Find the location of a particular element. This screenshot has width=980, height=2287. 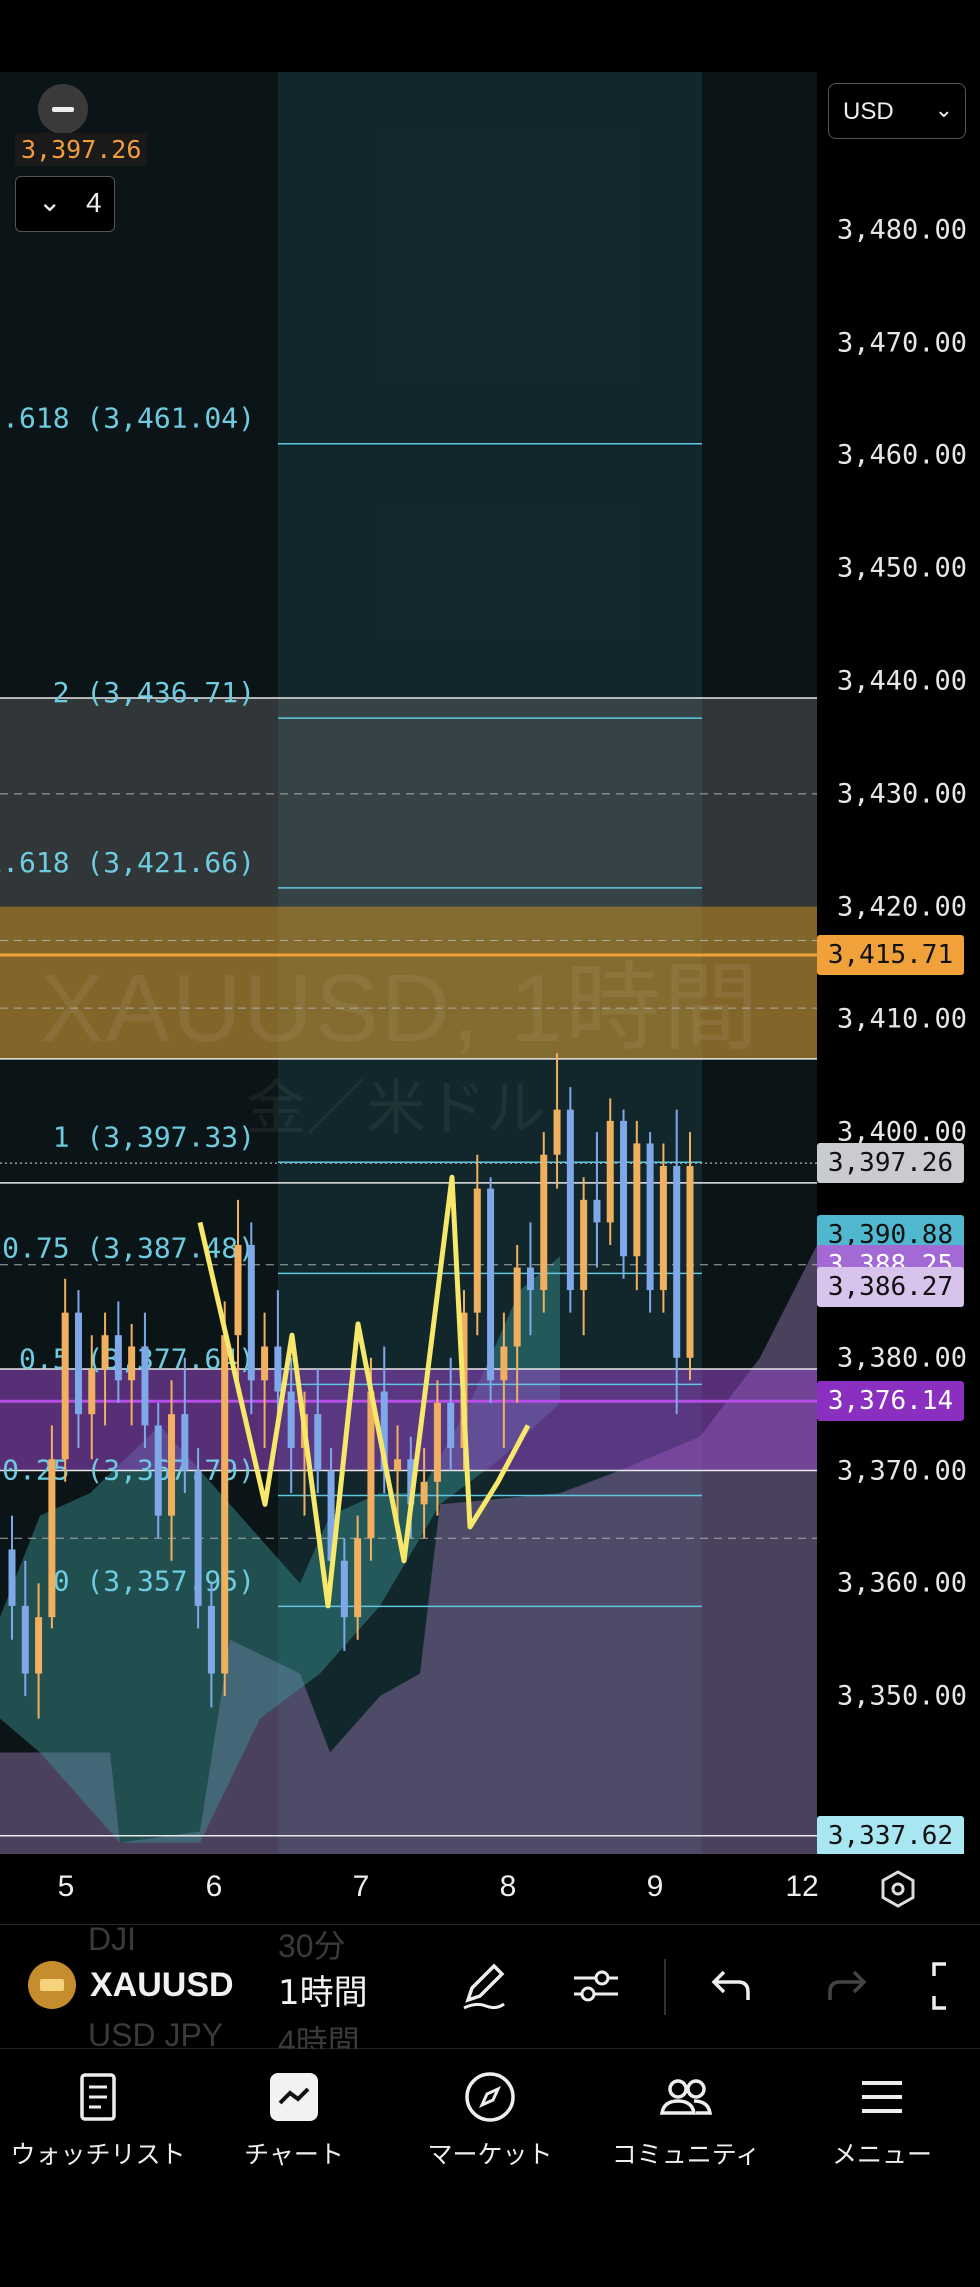

fib-level-label: 0.5 (3,377.64) is located at coordinates (137, 1358).